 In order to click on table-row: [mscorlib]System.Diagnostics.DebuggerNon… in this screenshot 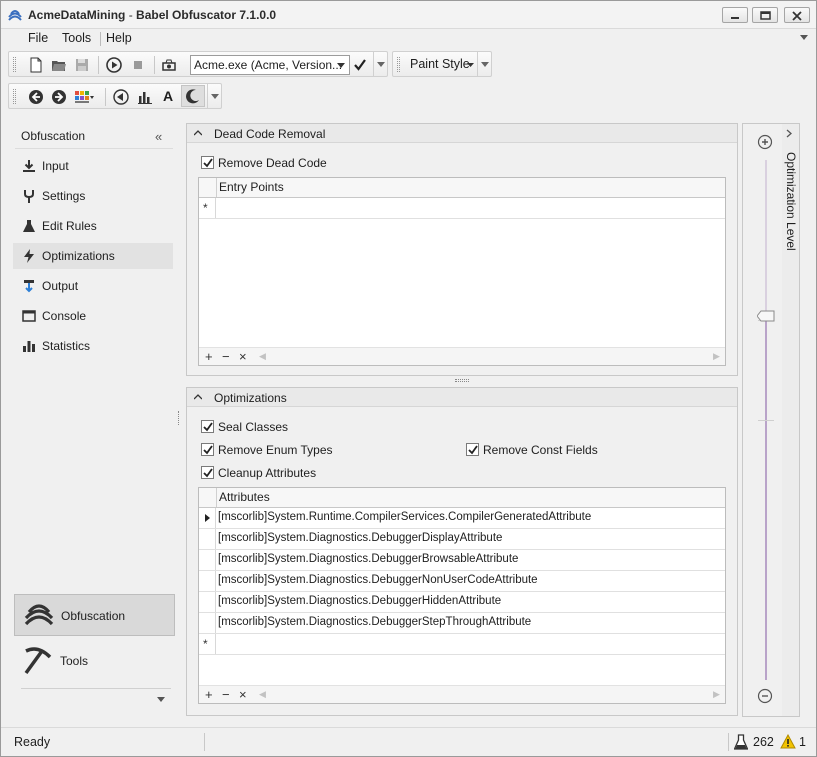, I will do `click(462, 581)`.